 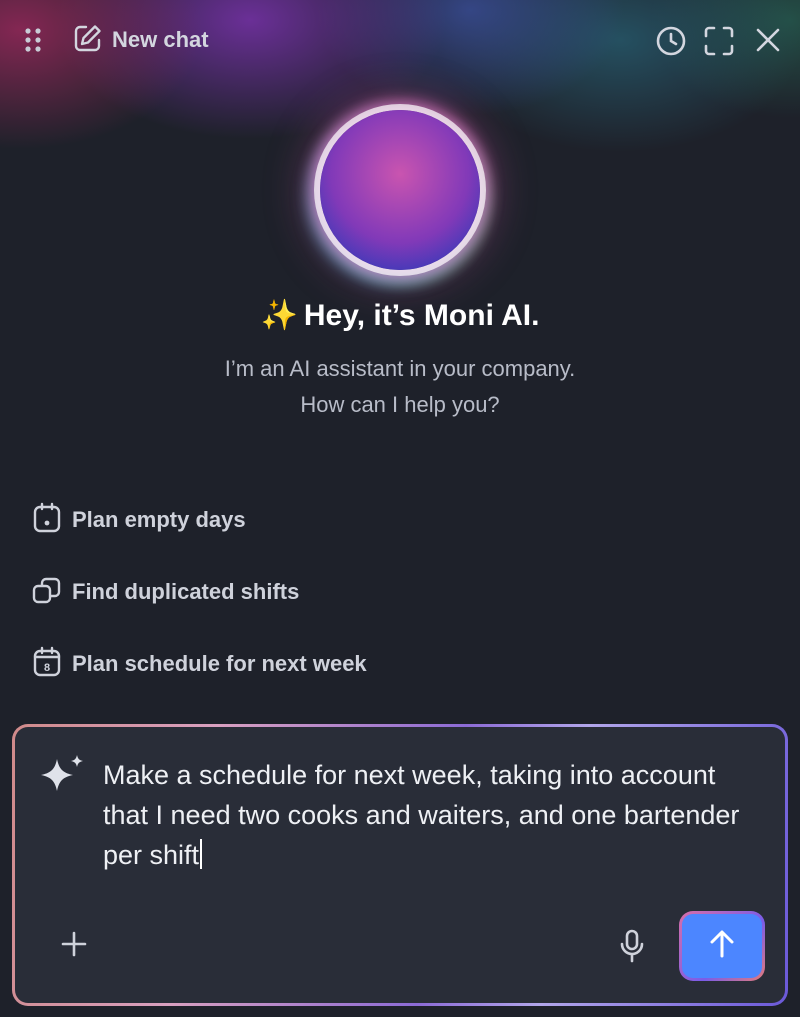 I want to click on sparkles-emoji: ✨, so click(x=279, y=315).